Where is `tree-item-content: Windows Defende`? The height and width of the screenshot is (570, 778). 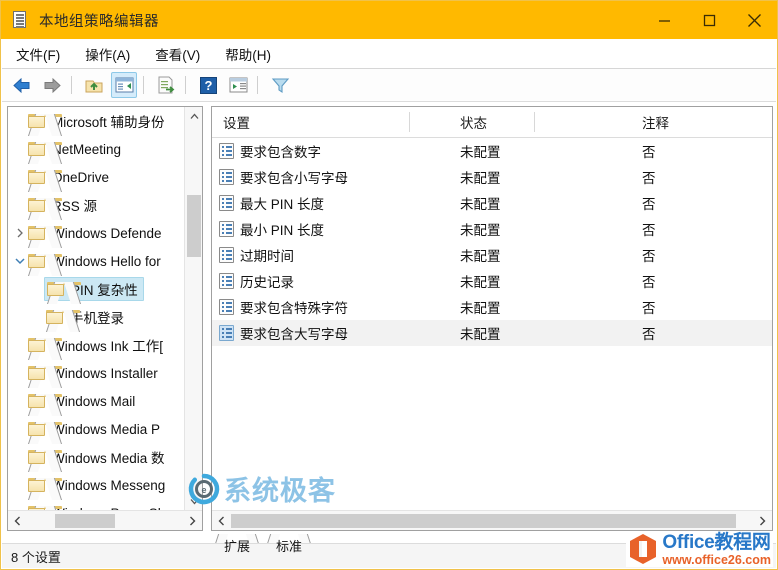 tree-item-content: Windows Defende is located at coordinates (95, 233).